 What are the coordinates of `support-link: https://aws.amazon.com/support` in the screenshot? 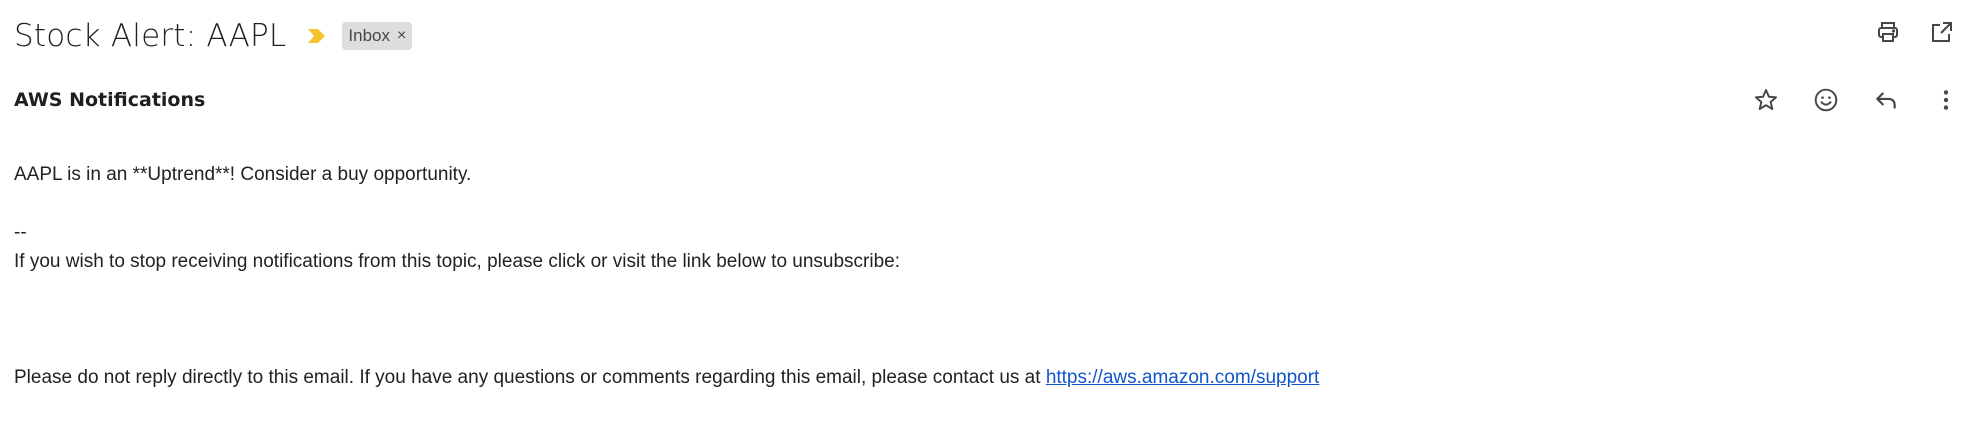 It's located at (1183, 377).